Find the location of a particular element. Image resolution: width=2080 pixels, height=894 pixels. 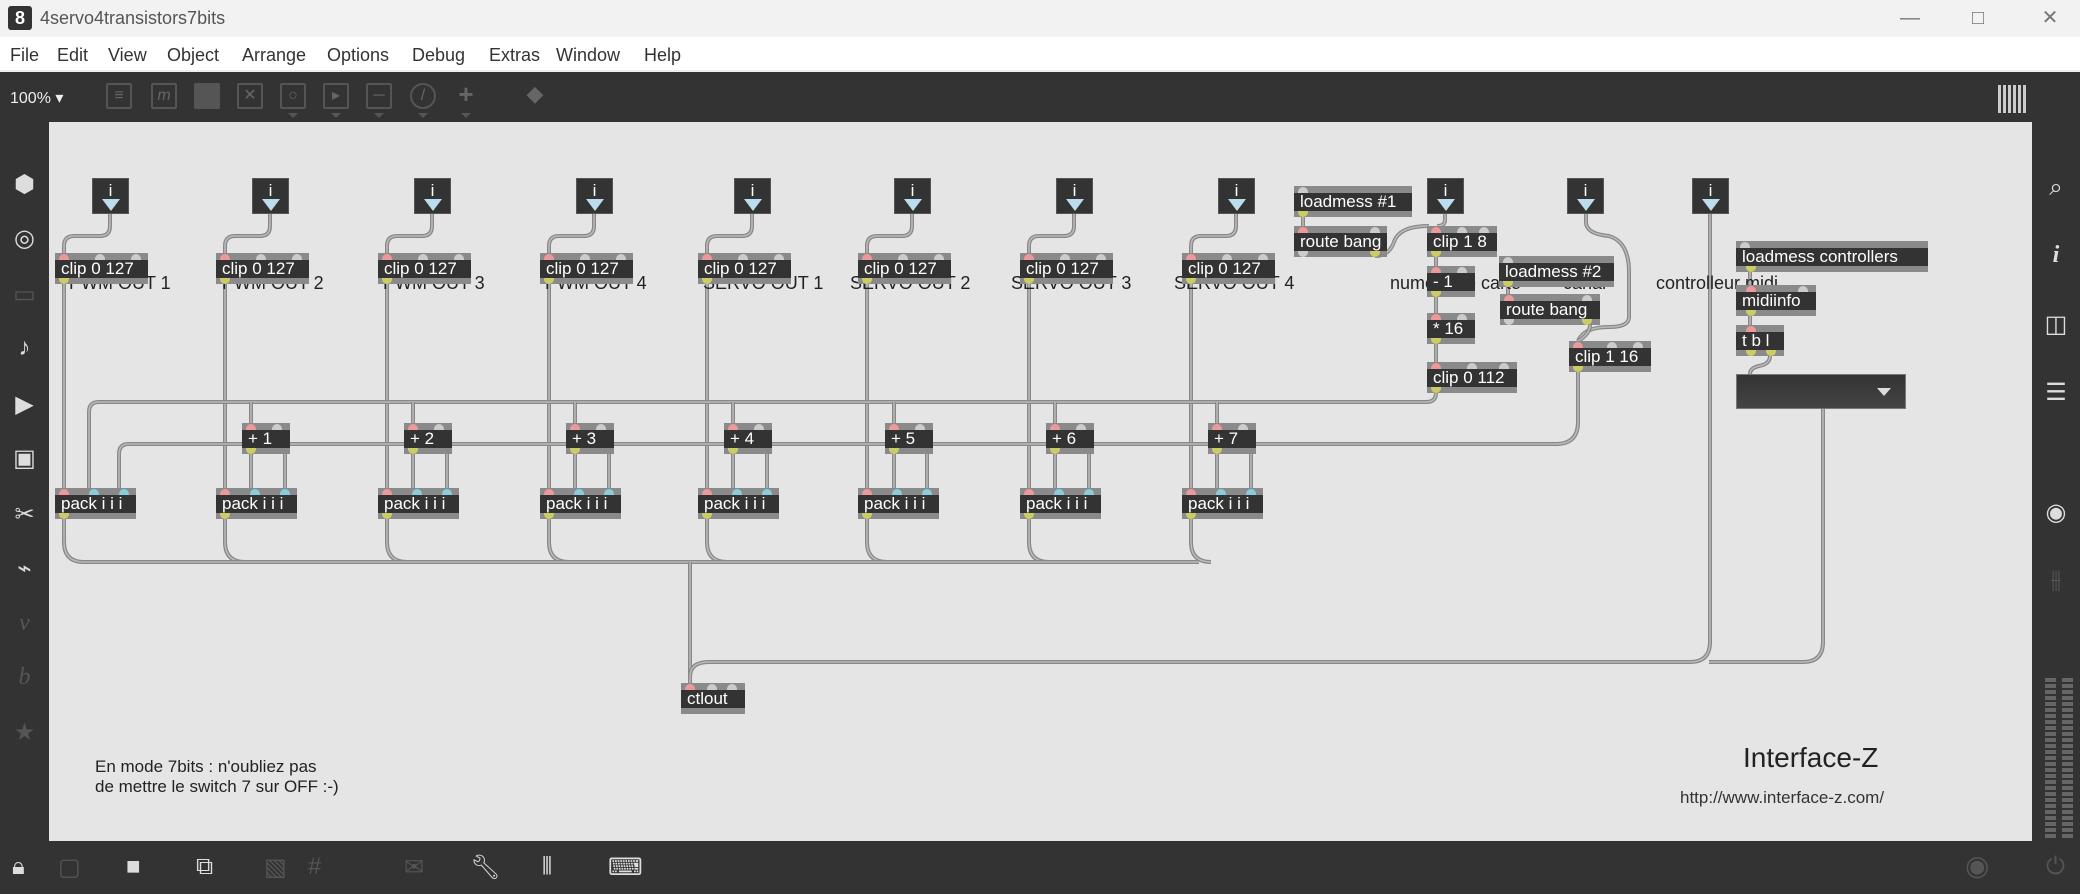

pack-object-8: pack i i i is located at coordinates (1222, 503).